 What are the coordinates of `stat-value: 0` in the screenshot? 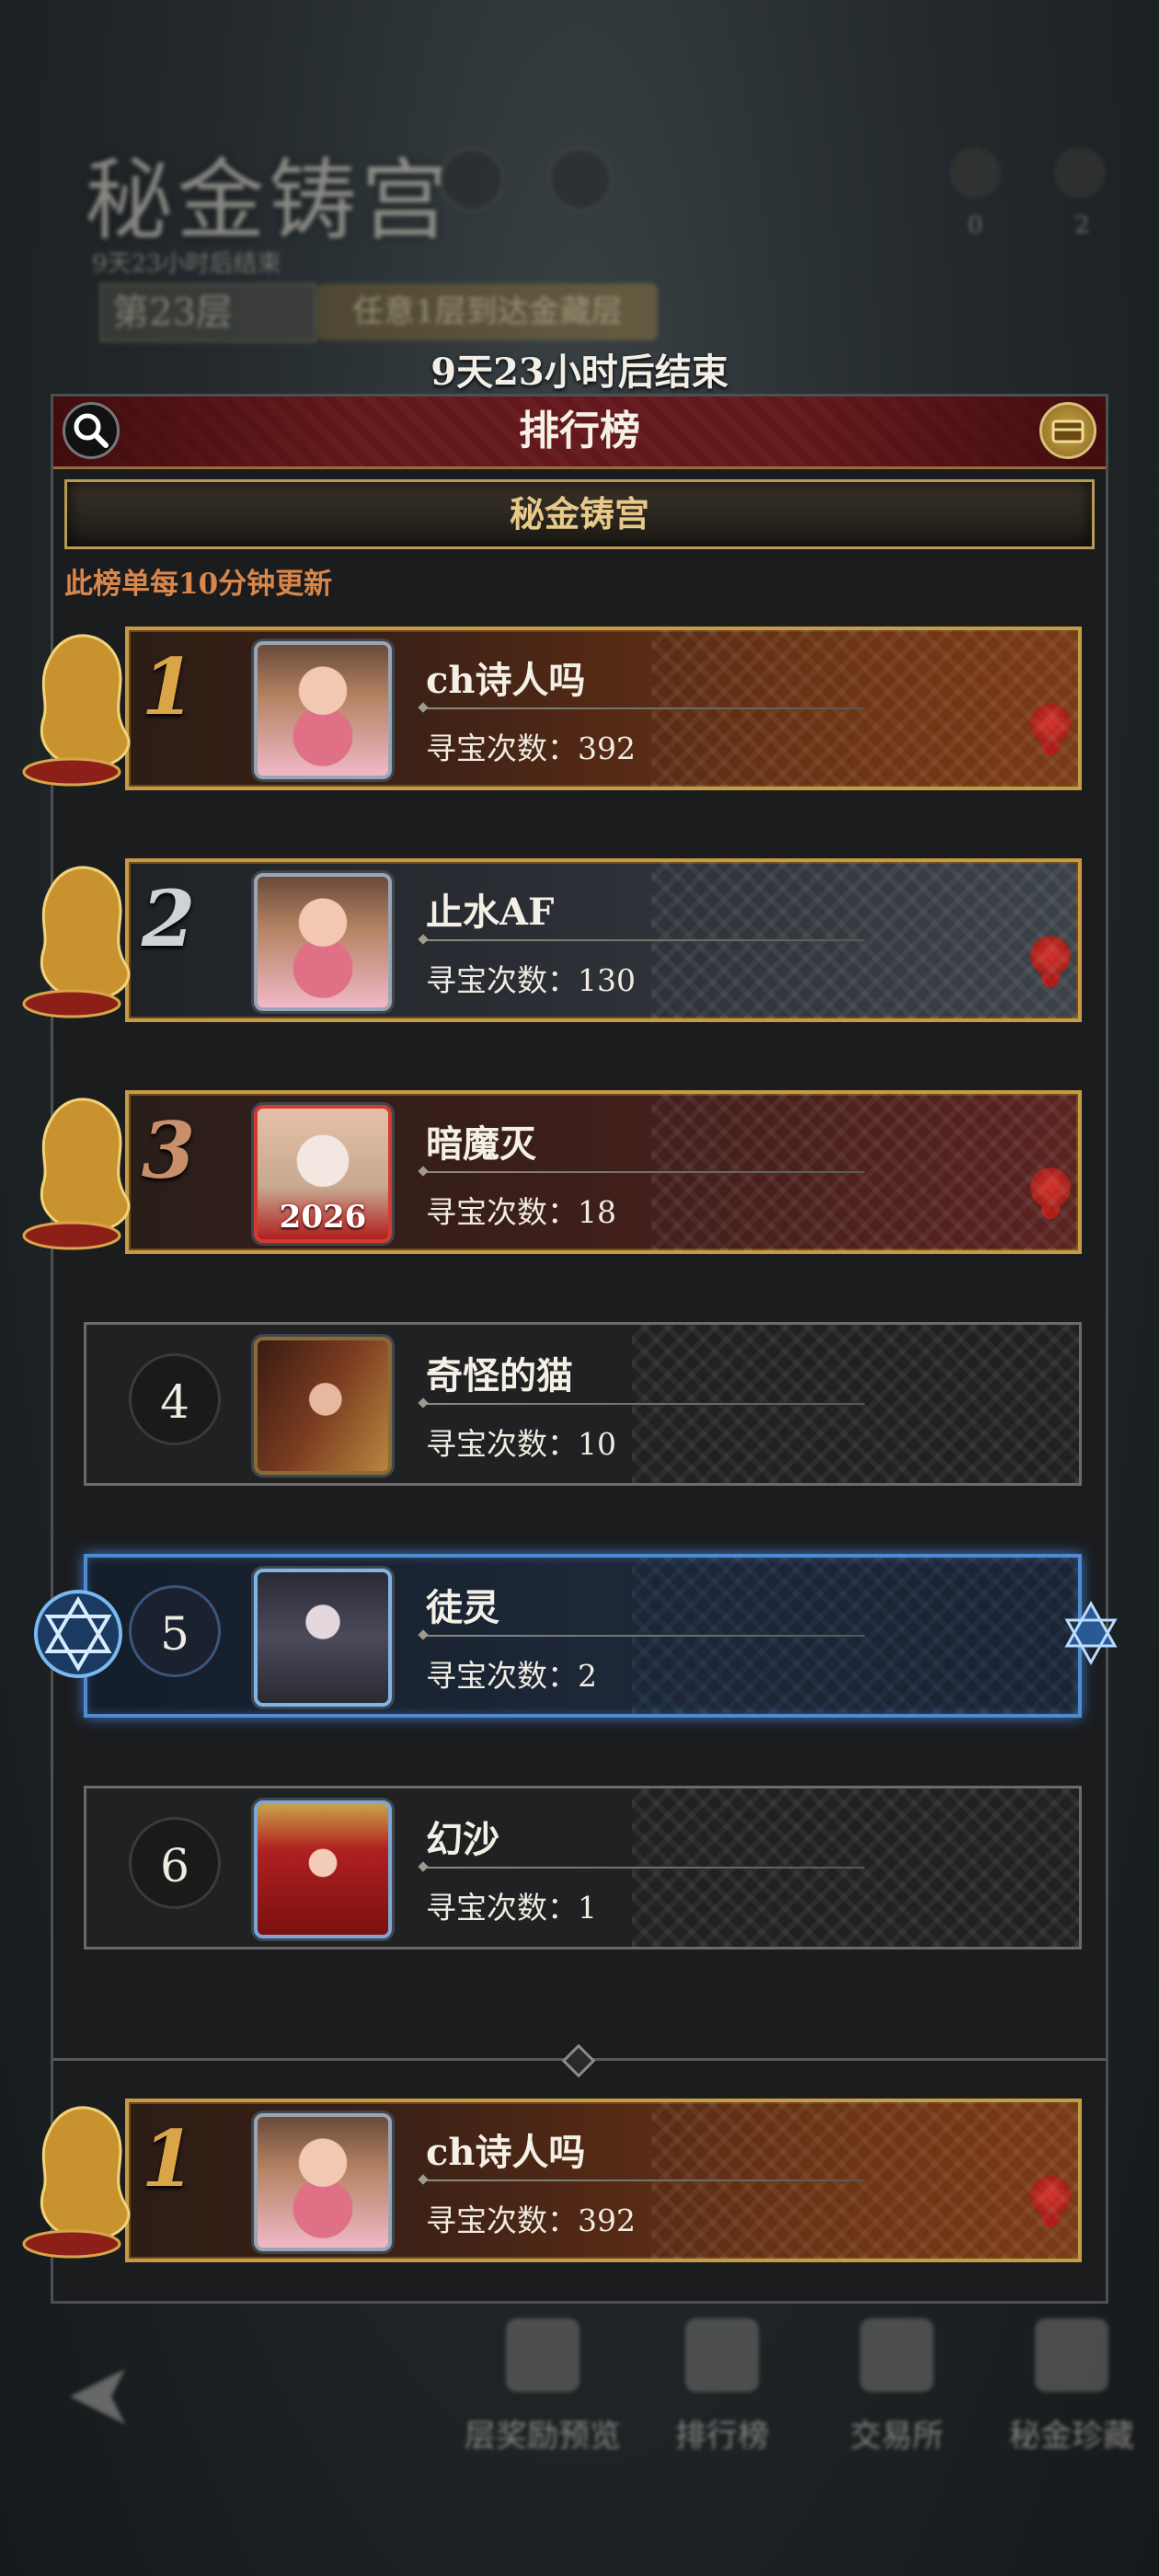 It's located at (975, 225).